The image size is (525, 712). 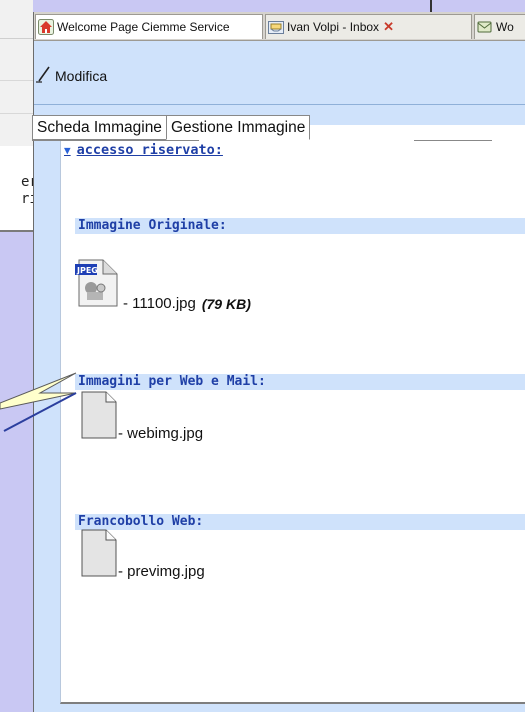 I want to click on jpeg-badge: JPEG, so click(x=87, y=270).